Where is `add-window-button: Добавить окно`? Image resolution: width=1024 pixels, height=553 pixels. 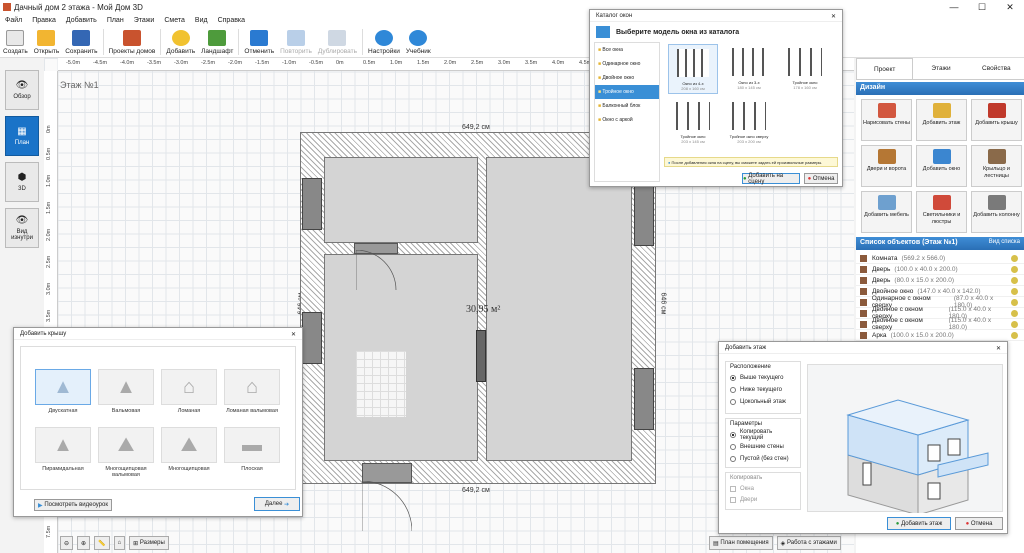
add-window-button: Добавить окно is located at coordinates (941, 166).